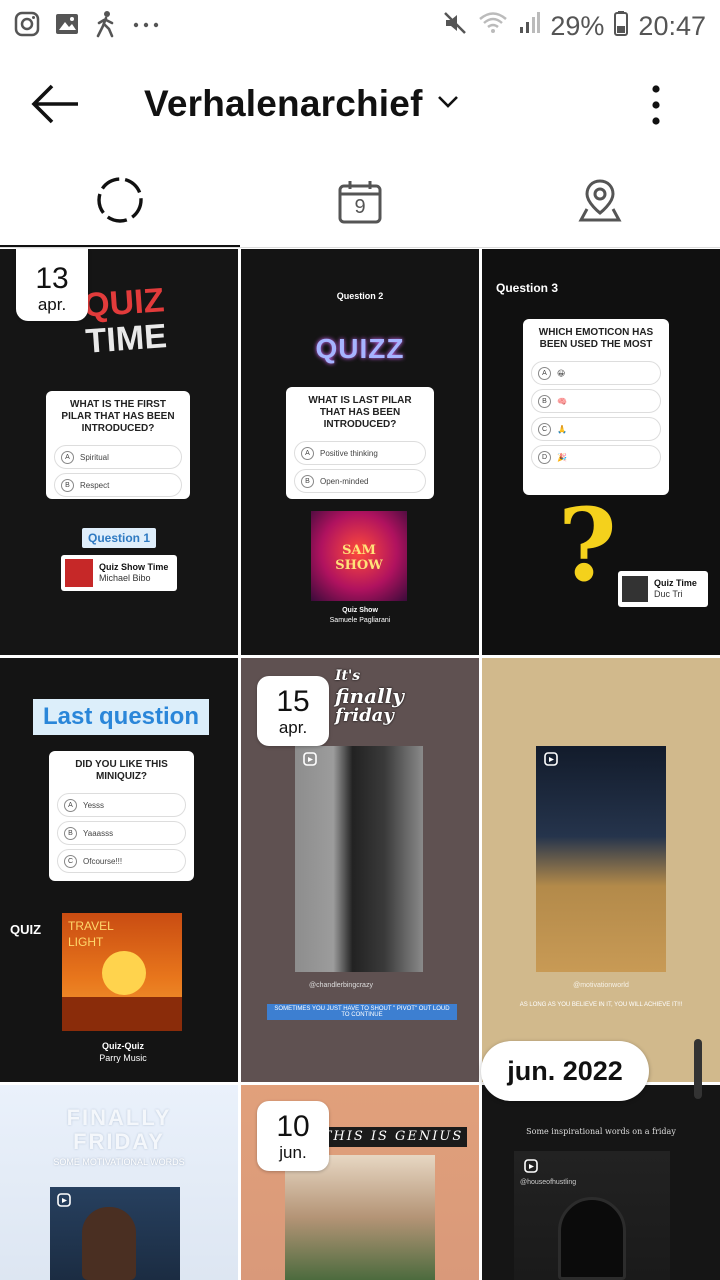  I want to click on wifi-icon, so click(493, 26).